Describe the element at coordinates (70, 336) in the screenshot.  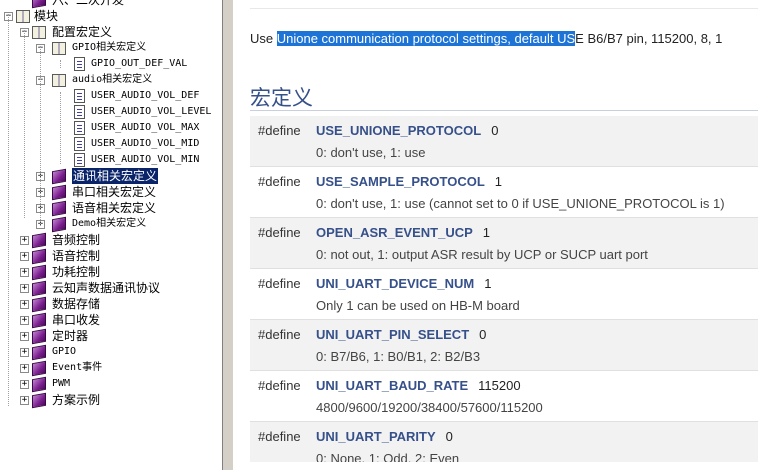
I see `tree-item-label: 定时器` at that location.